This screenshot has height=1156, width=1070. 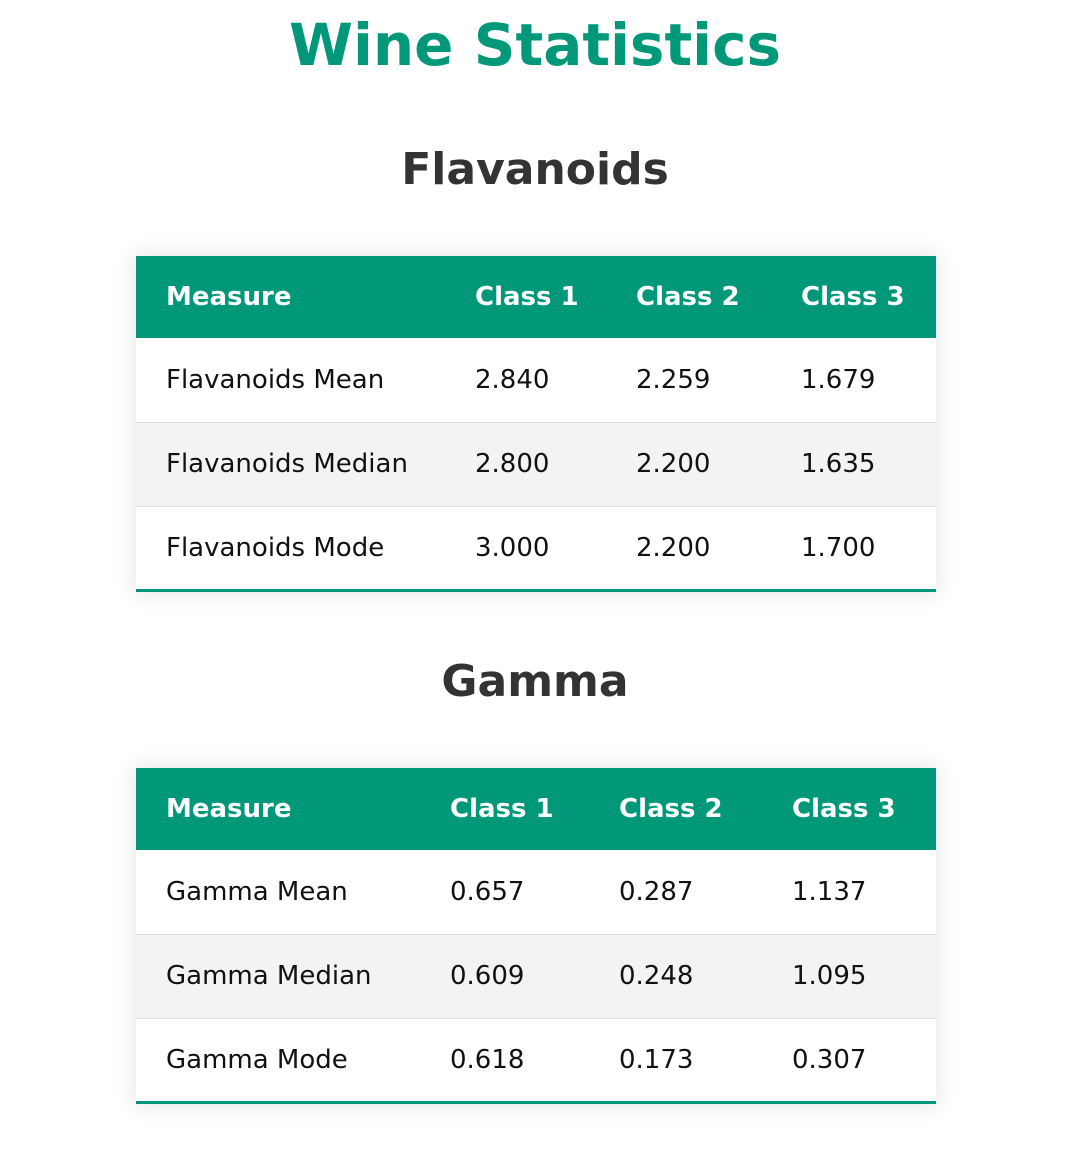 I want to click on class-1-cell: 0.618, so click(x=487, y=1059).